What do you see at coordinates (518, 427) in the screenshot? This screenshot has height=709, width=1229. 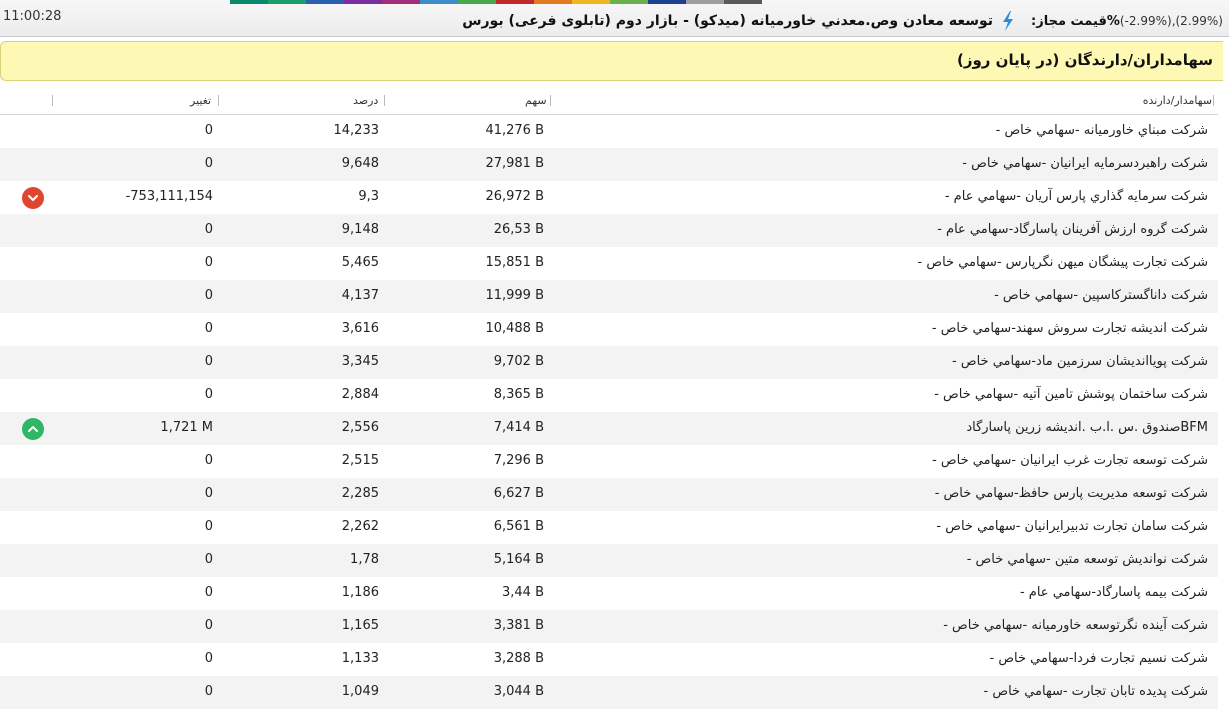 I see `shares-cell: 7,414 B` at bounding box center [518, 427].